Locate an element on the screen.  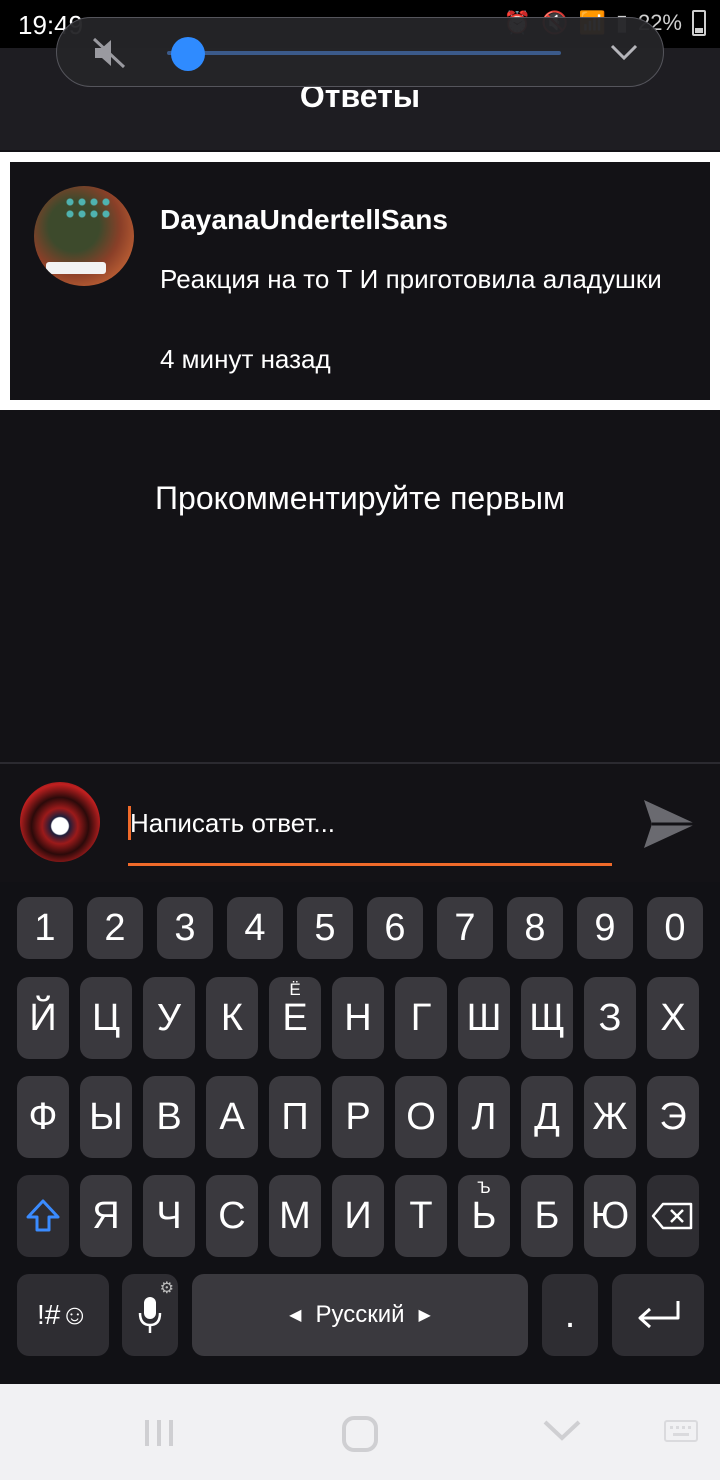
key-label: 8 is located at coordinates (535, 927).